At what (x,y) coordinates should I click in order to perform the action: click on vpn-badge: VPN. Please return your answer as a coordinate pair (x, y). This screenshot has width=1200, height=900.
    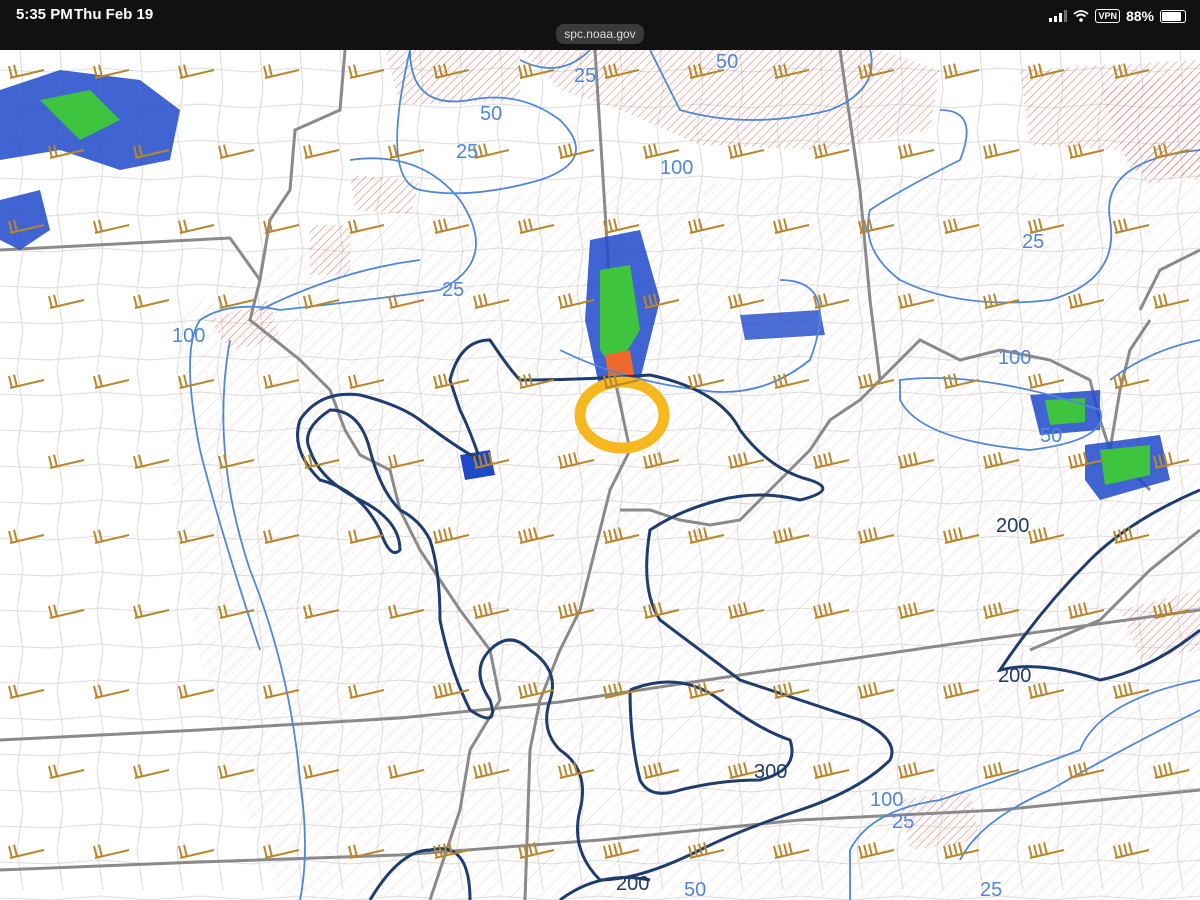
    Looking at the image, I should click on (1107, 16).